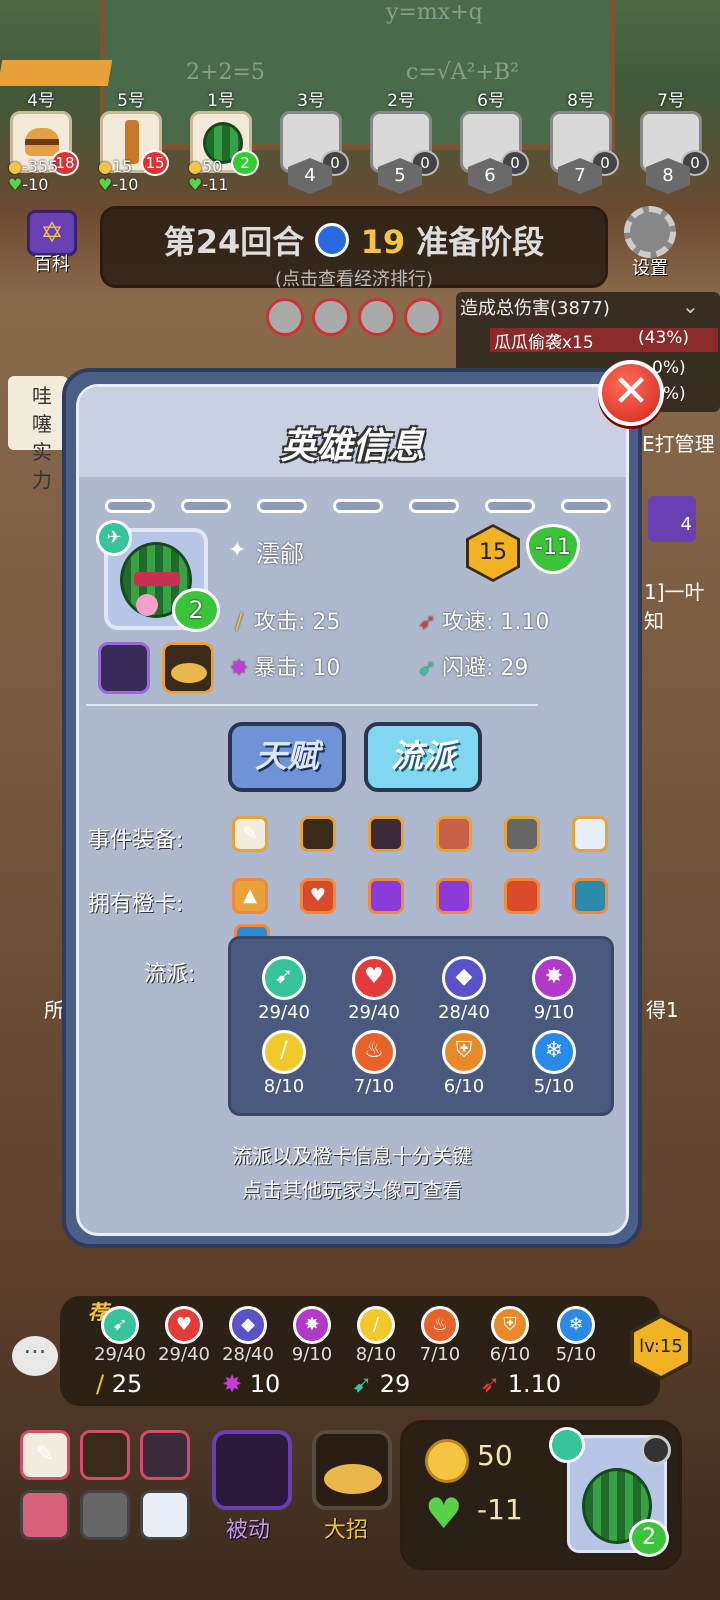 The width and height of the screenshot is (720, 1600). Describe the element at coordinates (686, 524) in the screenshot. I see `right-item-count: 4` at that location.